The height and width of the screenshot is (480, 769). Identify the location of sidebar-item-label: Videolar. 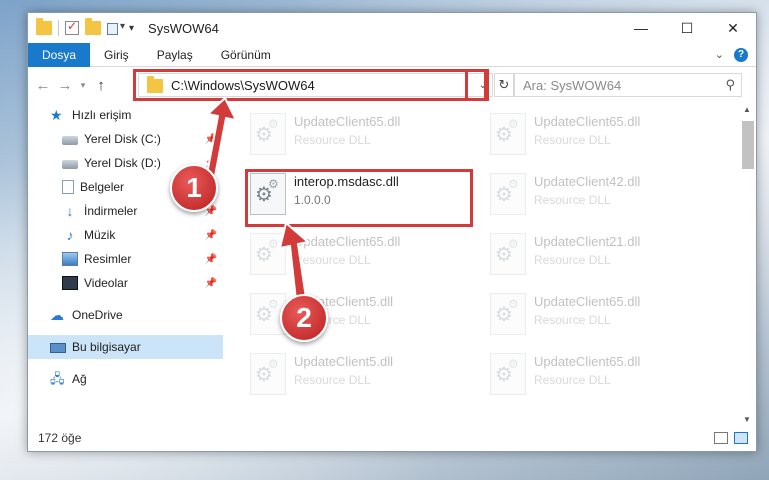
(106, 283).